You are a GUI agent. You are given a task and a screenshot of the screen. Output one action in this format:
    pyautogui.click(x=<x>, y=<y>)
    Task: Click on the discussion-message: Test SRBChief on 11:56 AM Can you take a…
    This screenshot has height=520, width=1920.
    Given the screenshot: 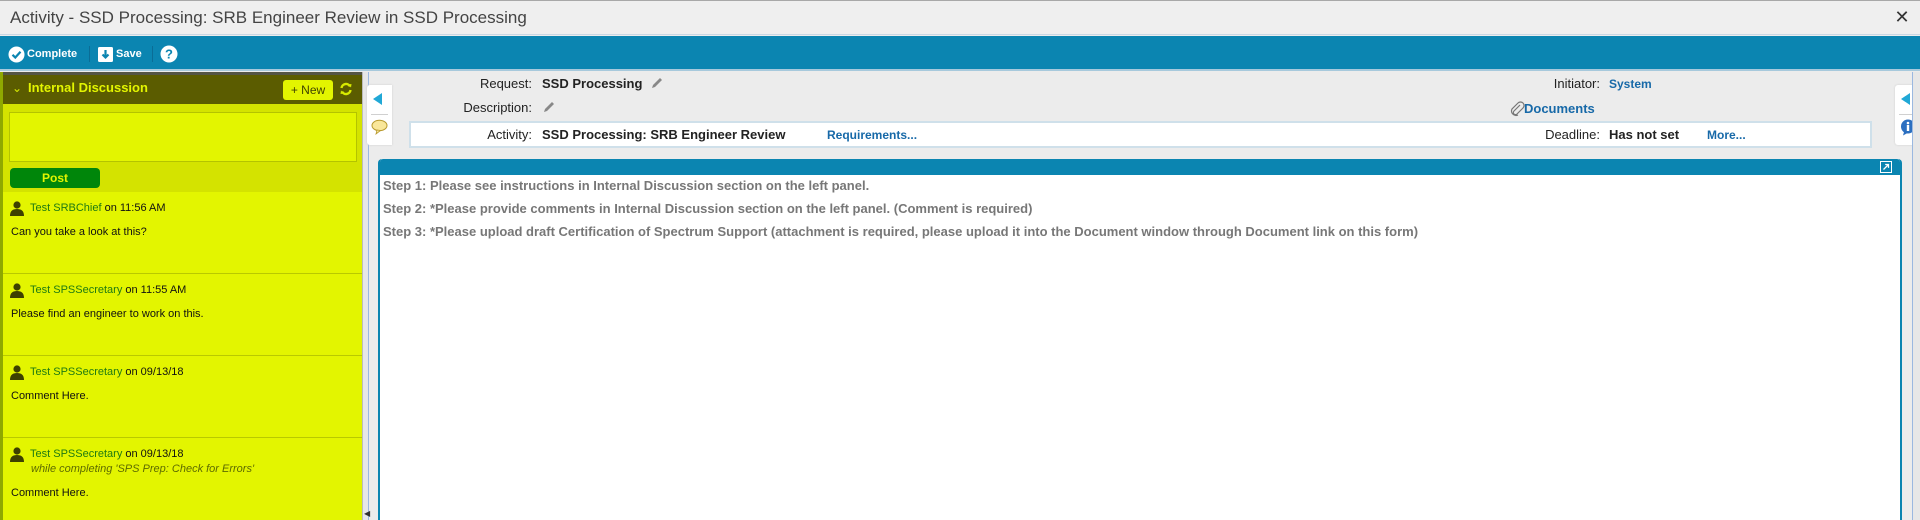 What is the action you would take?
    pyautogui.click(x=182, y=233)
    